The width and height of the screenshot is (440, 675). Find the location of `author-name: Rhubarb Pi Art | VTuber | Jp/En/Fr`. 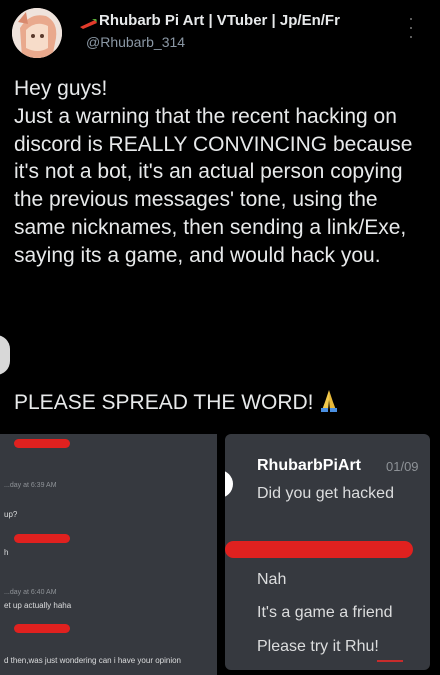

author-name: Rhubarb Pi Art | VTuber | Jp/En/Fr is located at coordinates (240, 20).